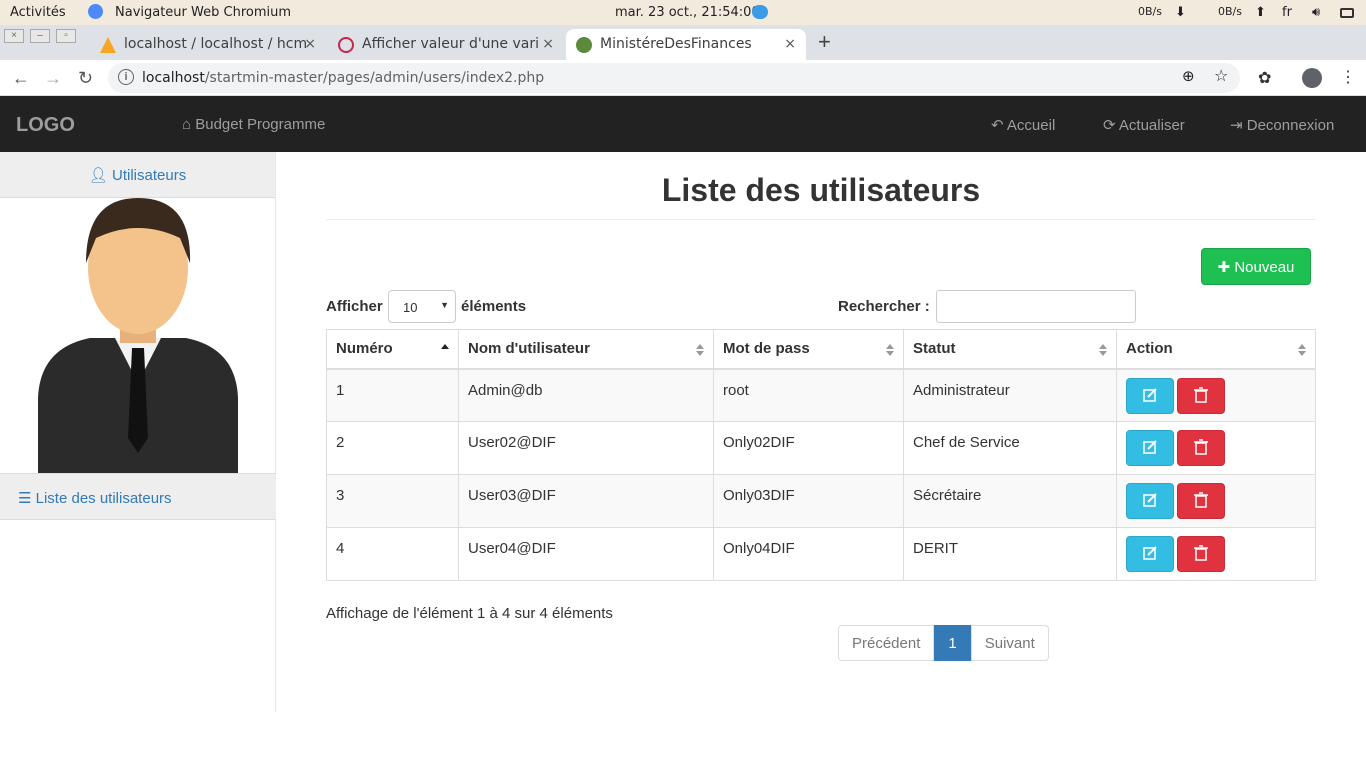 This screenshot has width=1366, height=768. Describe the element at coordinates (27, 498) in the screenshot. I see `list-icon: ☰` at that location.